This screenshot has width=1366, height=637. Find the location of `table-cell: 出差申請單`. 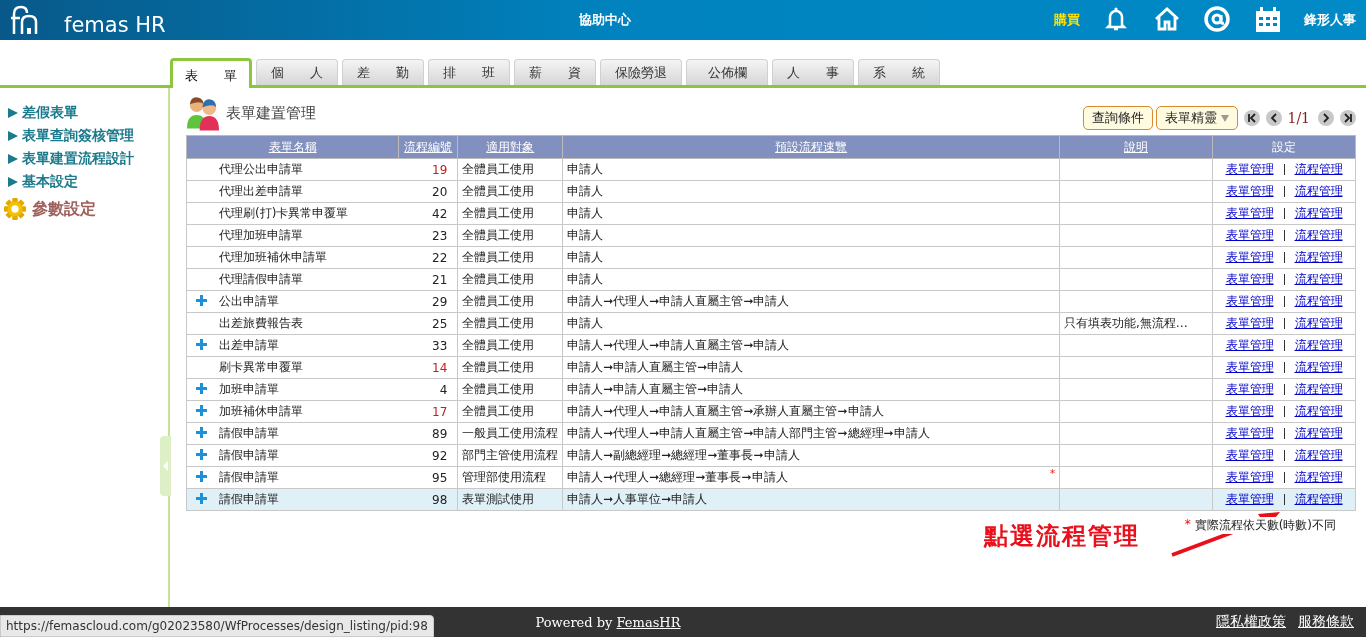

table-cell: 出差申請單 is located at coordinates (249, 345).